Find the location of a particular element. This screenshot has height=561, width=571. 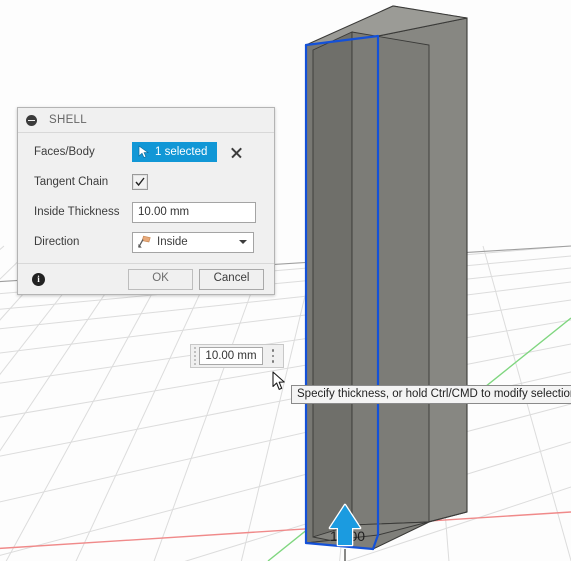

row-inside-thickness: Inside Thickness is located at coordinates (146, 212).